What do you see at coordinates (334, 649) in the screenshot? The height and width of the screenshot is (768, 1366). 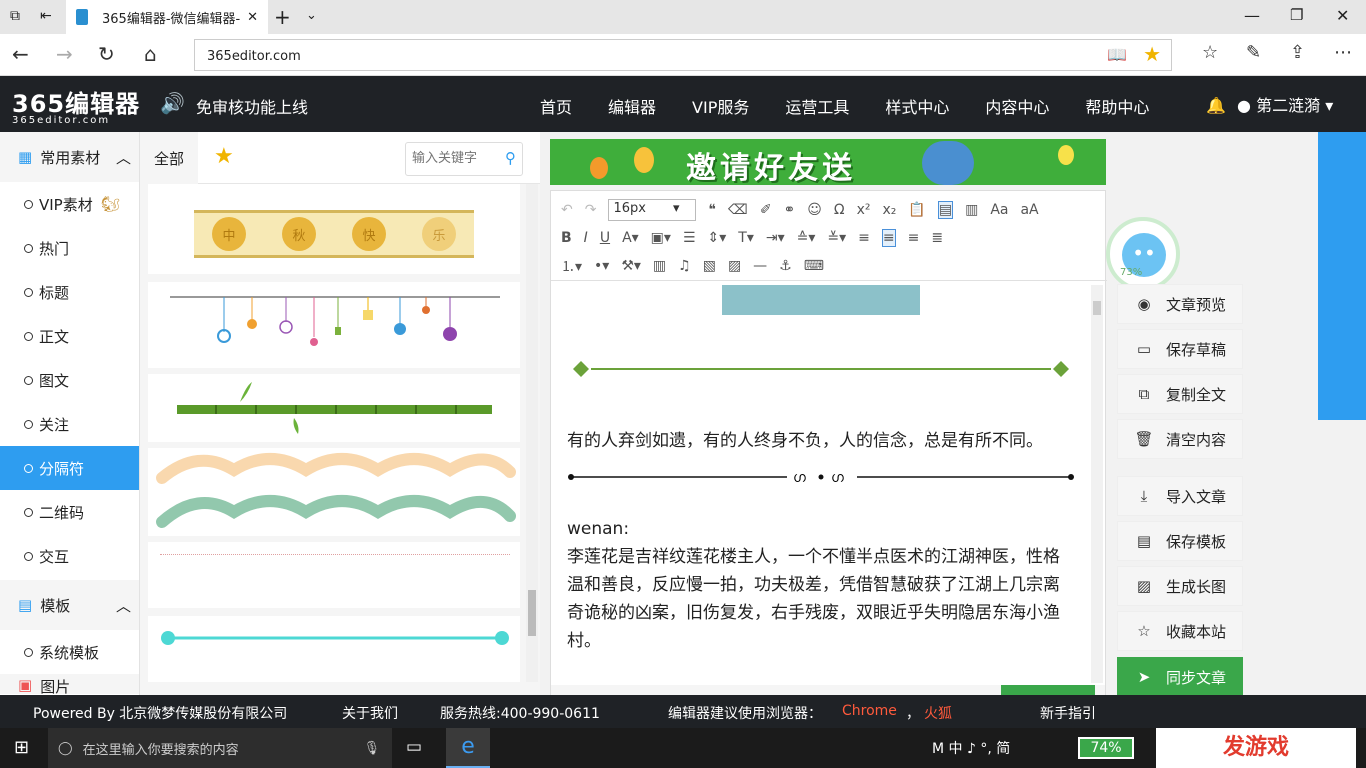 I see `material-card-teal-line` at bounding box center [334, 649].